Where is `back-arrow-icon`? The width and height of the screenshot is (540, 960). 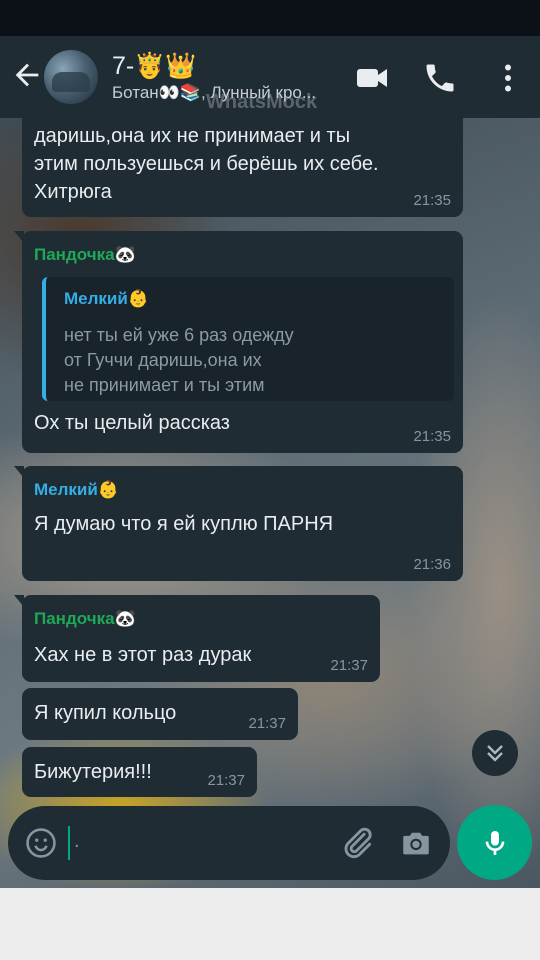 back-arrow-icon is located at coordinates (27, 75).